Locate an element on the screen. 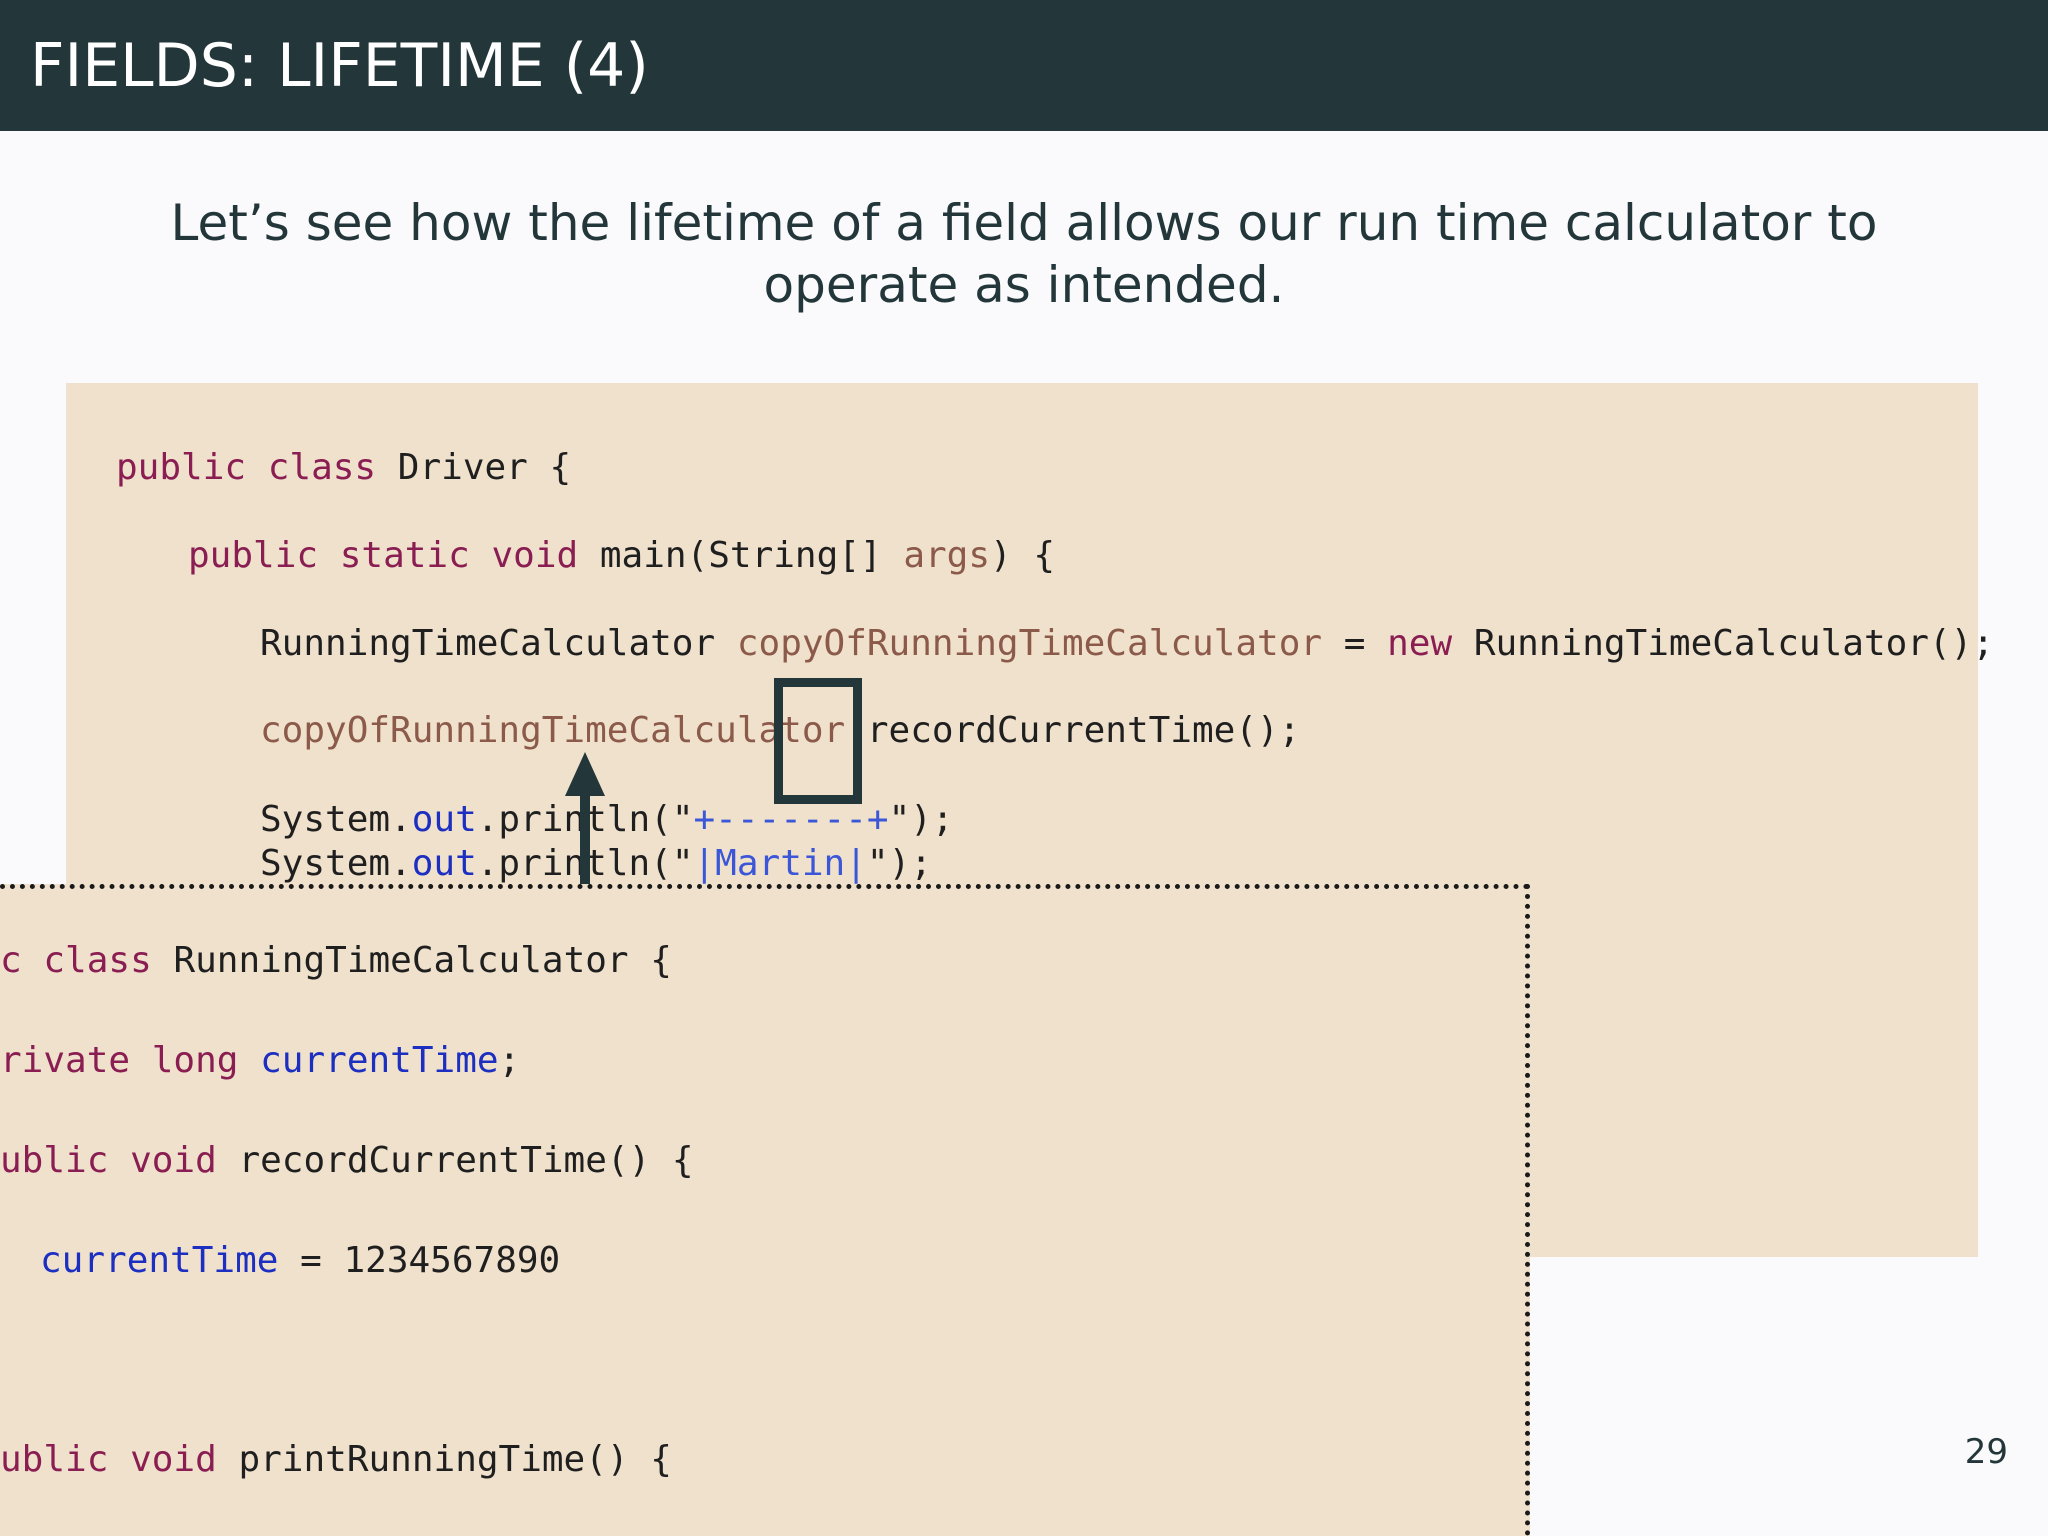 The height and width of the screenshot is (1536, 2048). up-arrow-icon is located at coordinates (585, 821).